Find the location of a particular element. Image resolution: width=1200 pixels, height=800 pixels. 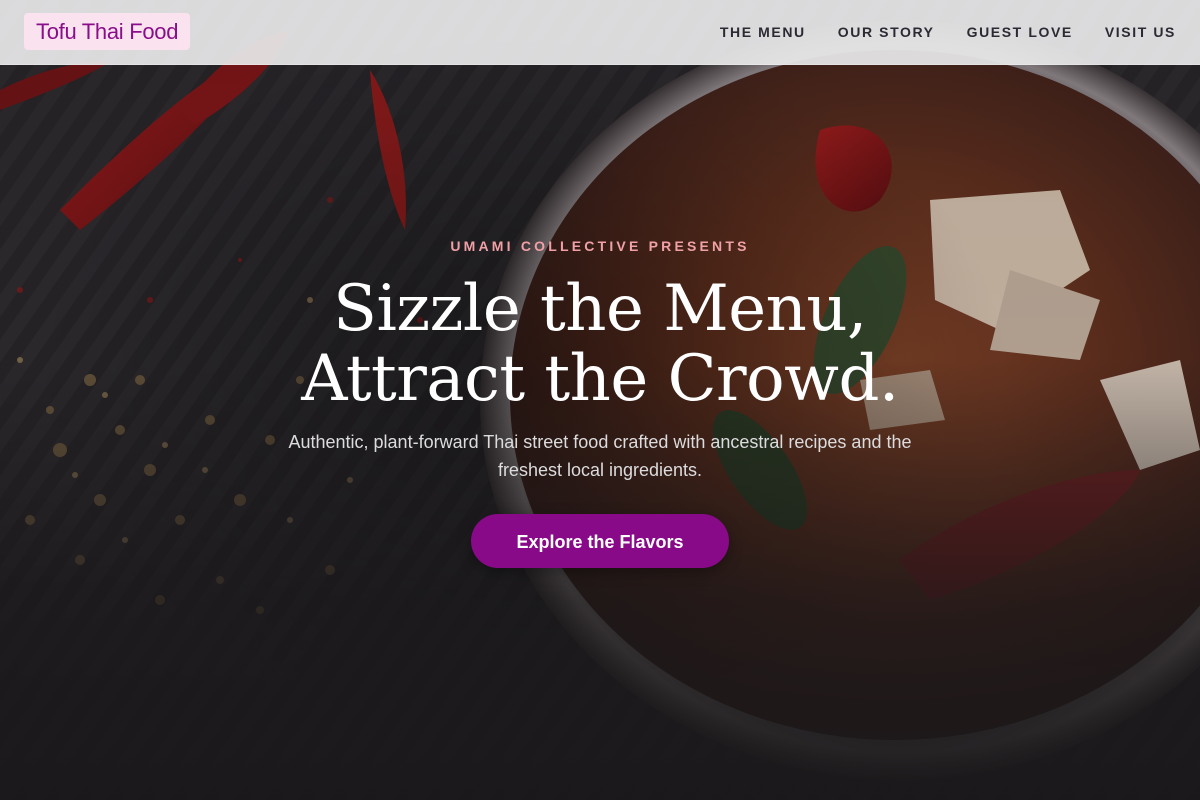

hero-eyebrow: UMAMI COLLECTIVE PRESENTS is located at coordinates (600, 246).